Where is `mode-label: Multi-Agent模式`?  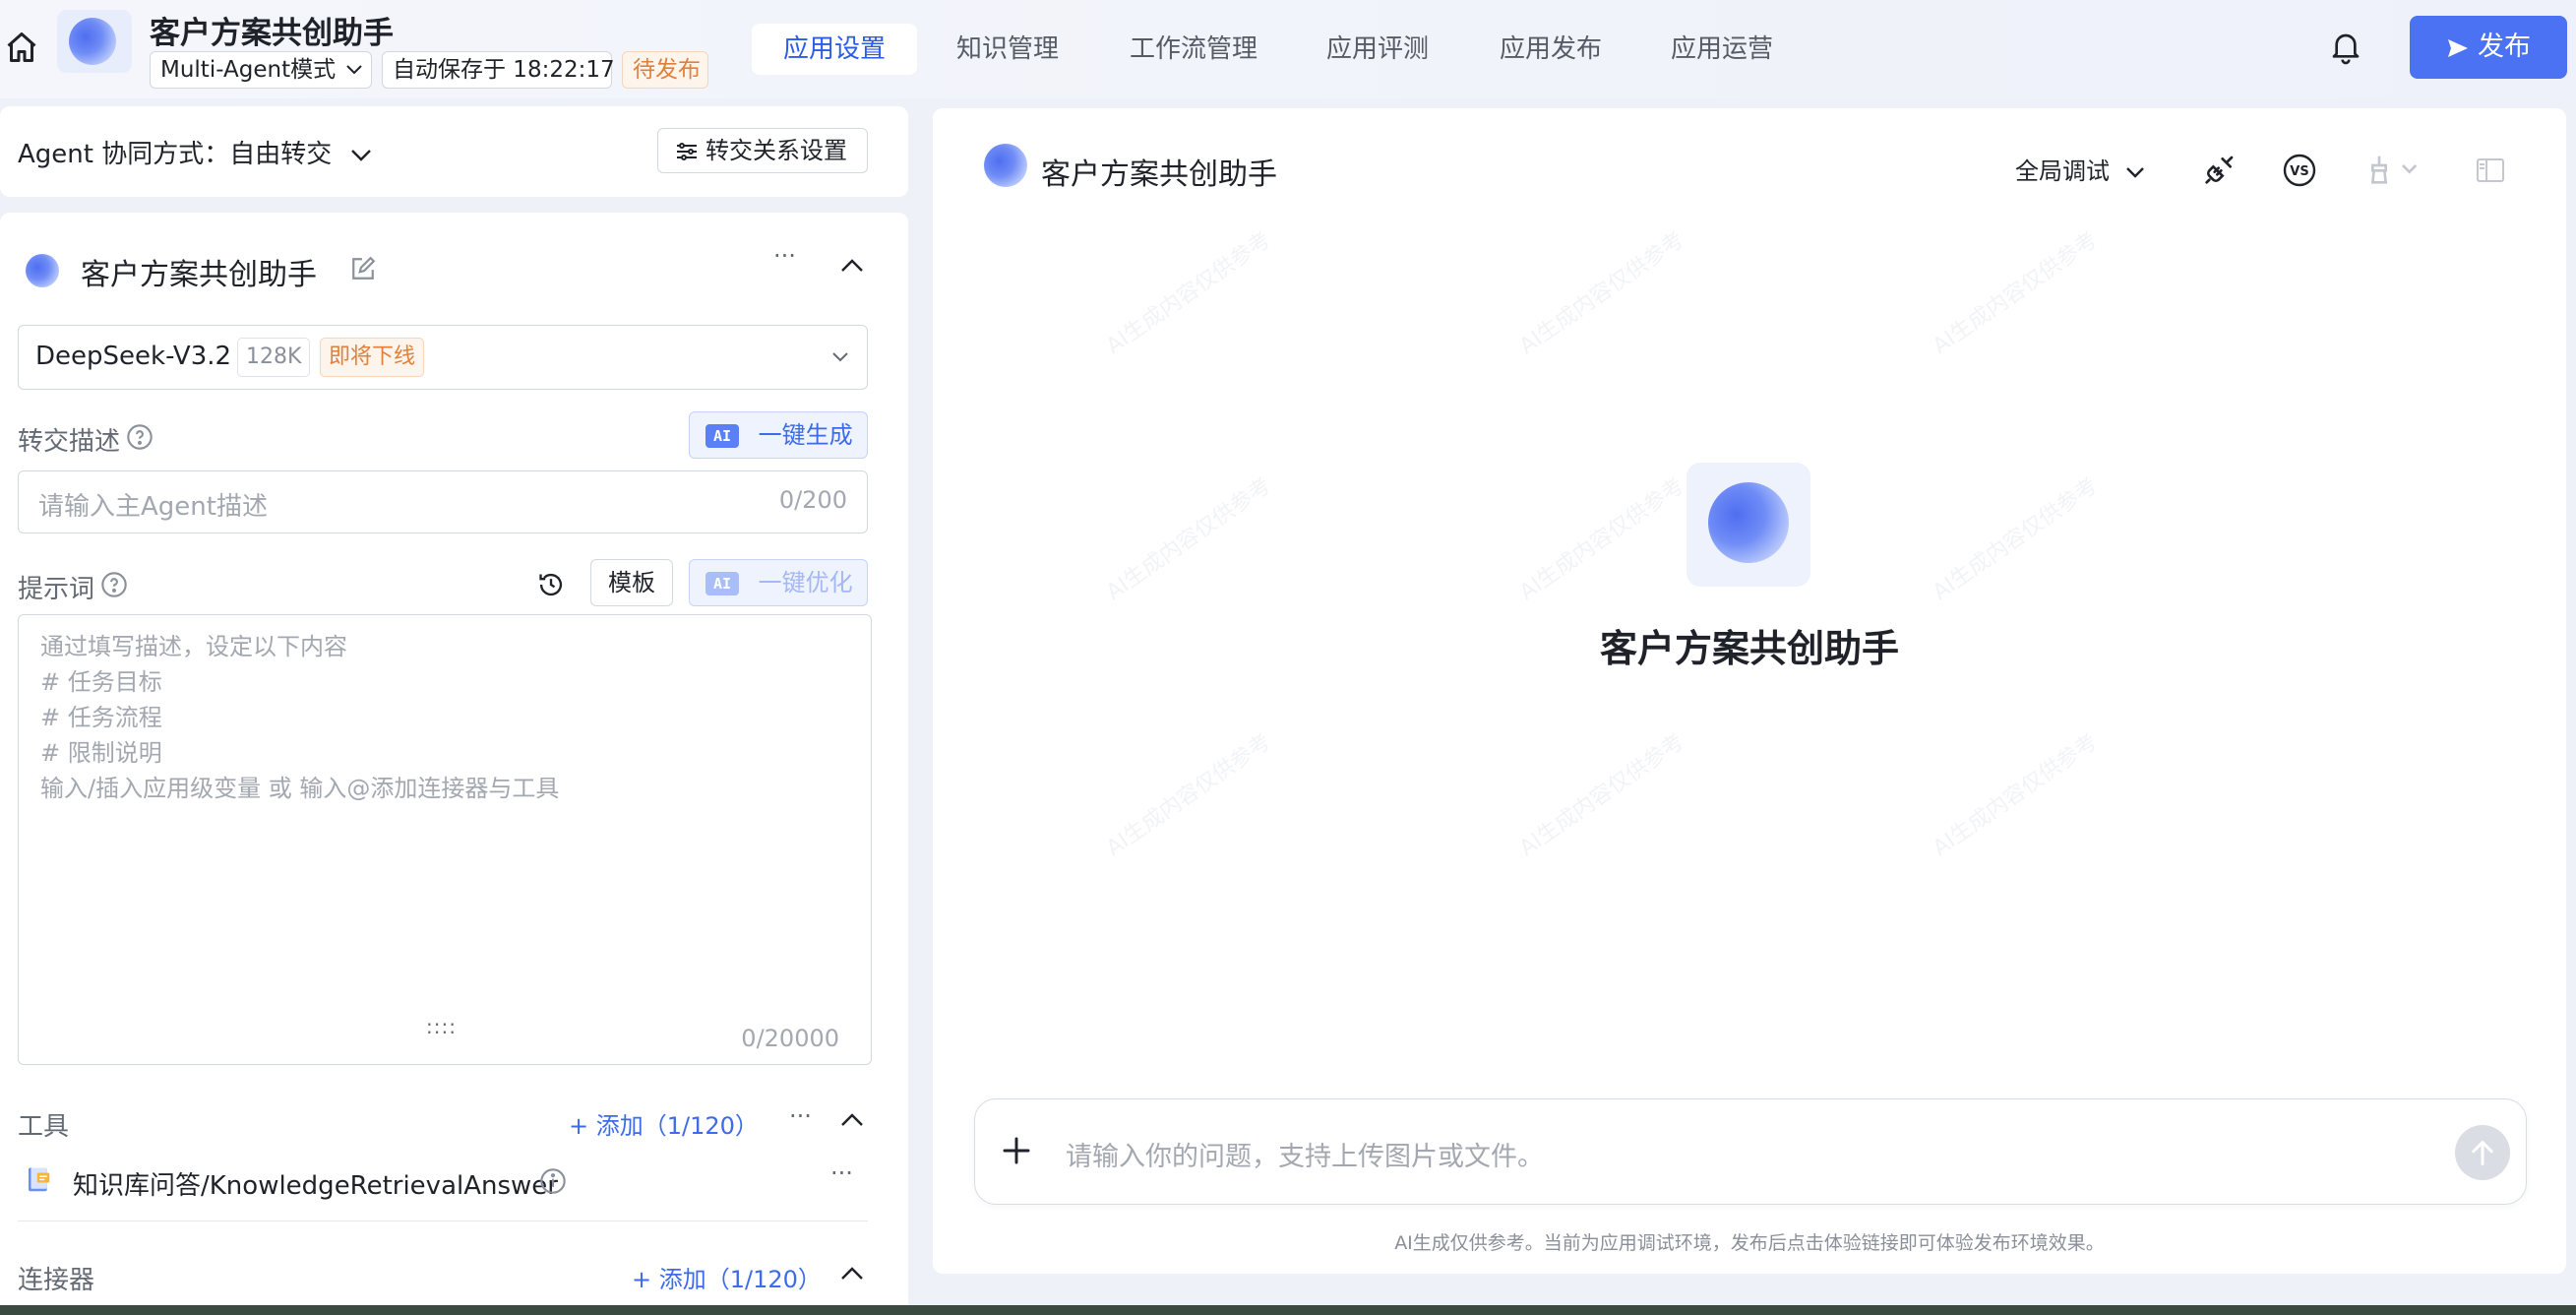 mode-label: Multi-Agent模式 is located at coordinates (248, 70).